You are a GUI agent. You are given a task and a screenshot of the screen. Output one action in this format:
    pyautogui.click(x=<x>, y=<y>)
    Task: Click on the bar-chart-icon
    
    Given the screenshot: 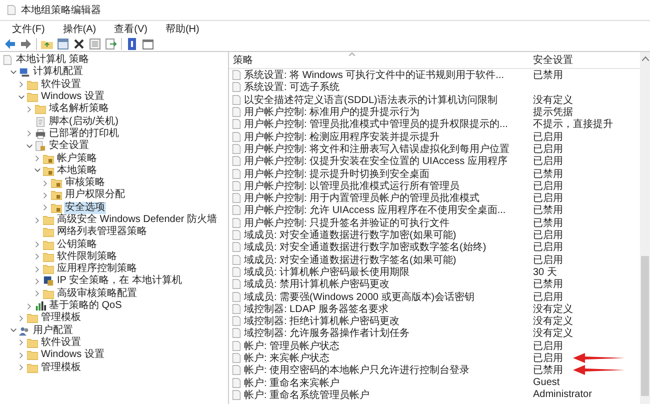 What is the action you would take?
    pyautogui.click(x=40, y=306)
    